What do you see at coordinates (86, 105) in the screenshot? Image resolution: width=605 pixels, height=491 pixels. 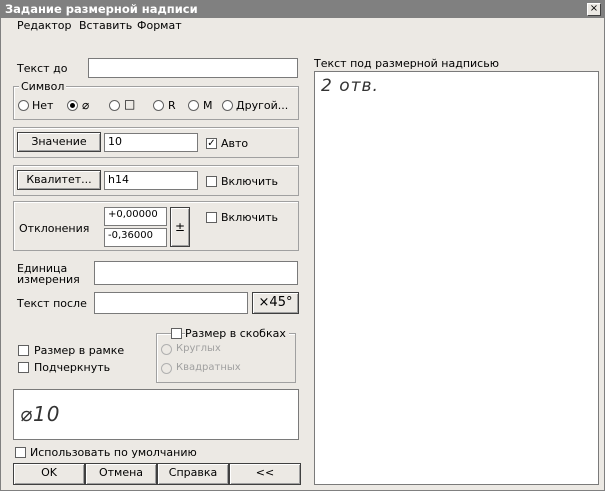 I see `radio-diameter-label: ⌀` at bounding box center [86, 105].